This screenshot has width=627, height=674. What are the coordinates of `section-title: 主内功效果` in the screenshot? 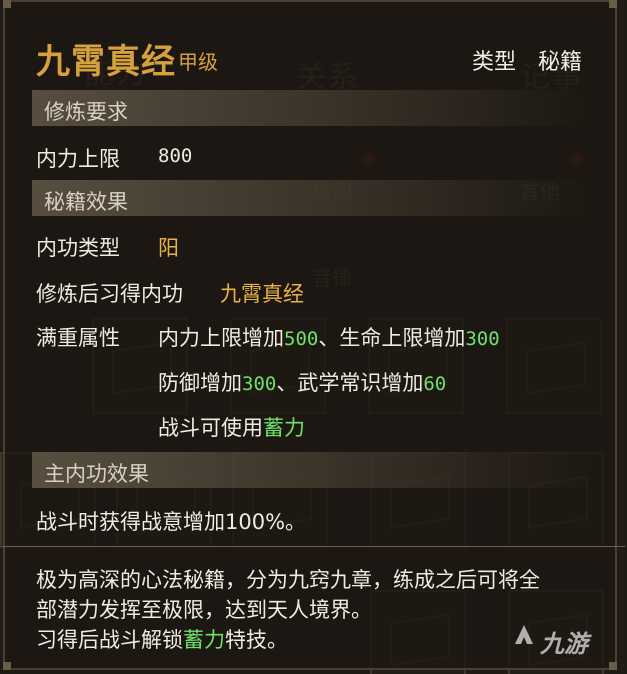 It's located at (96, 474).